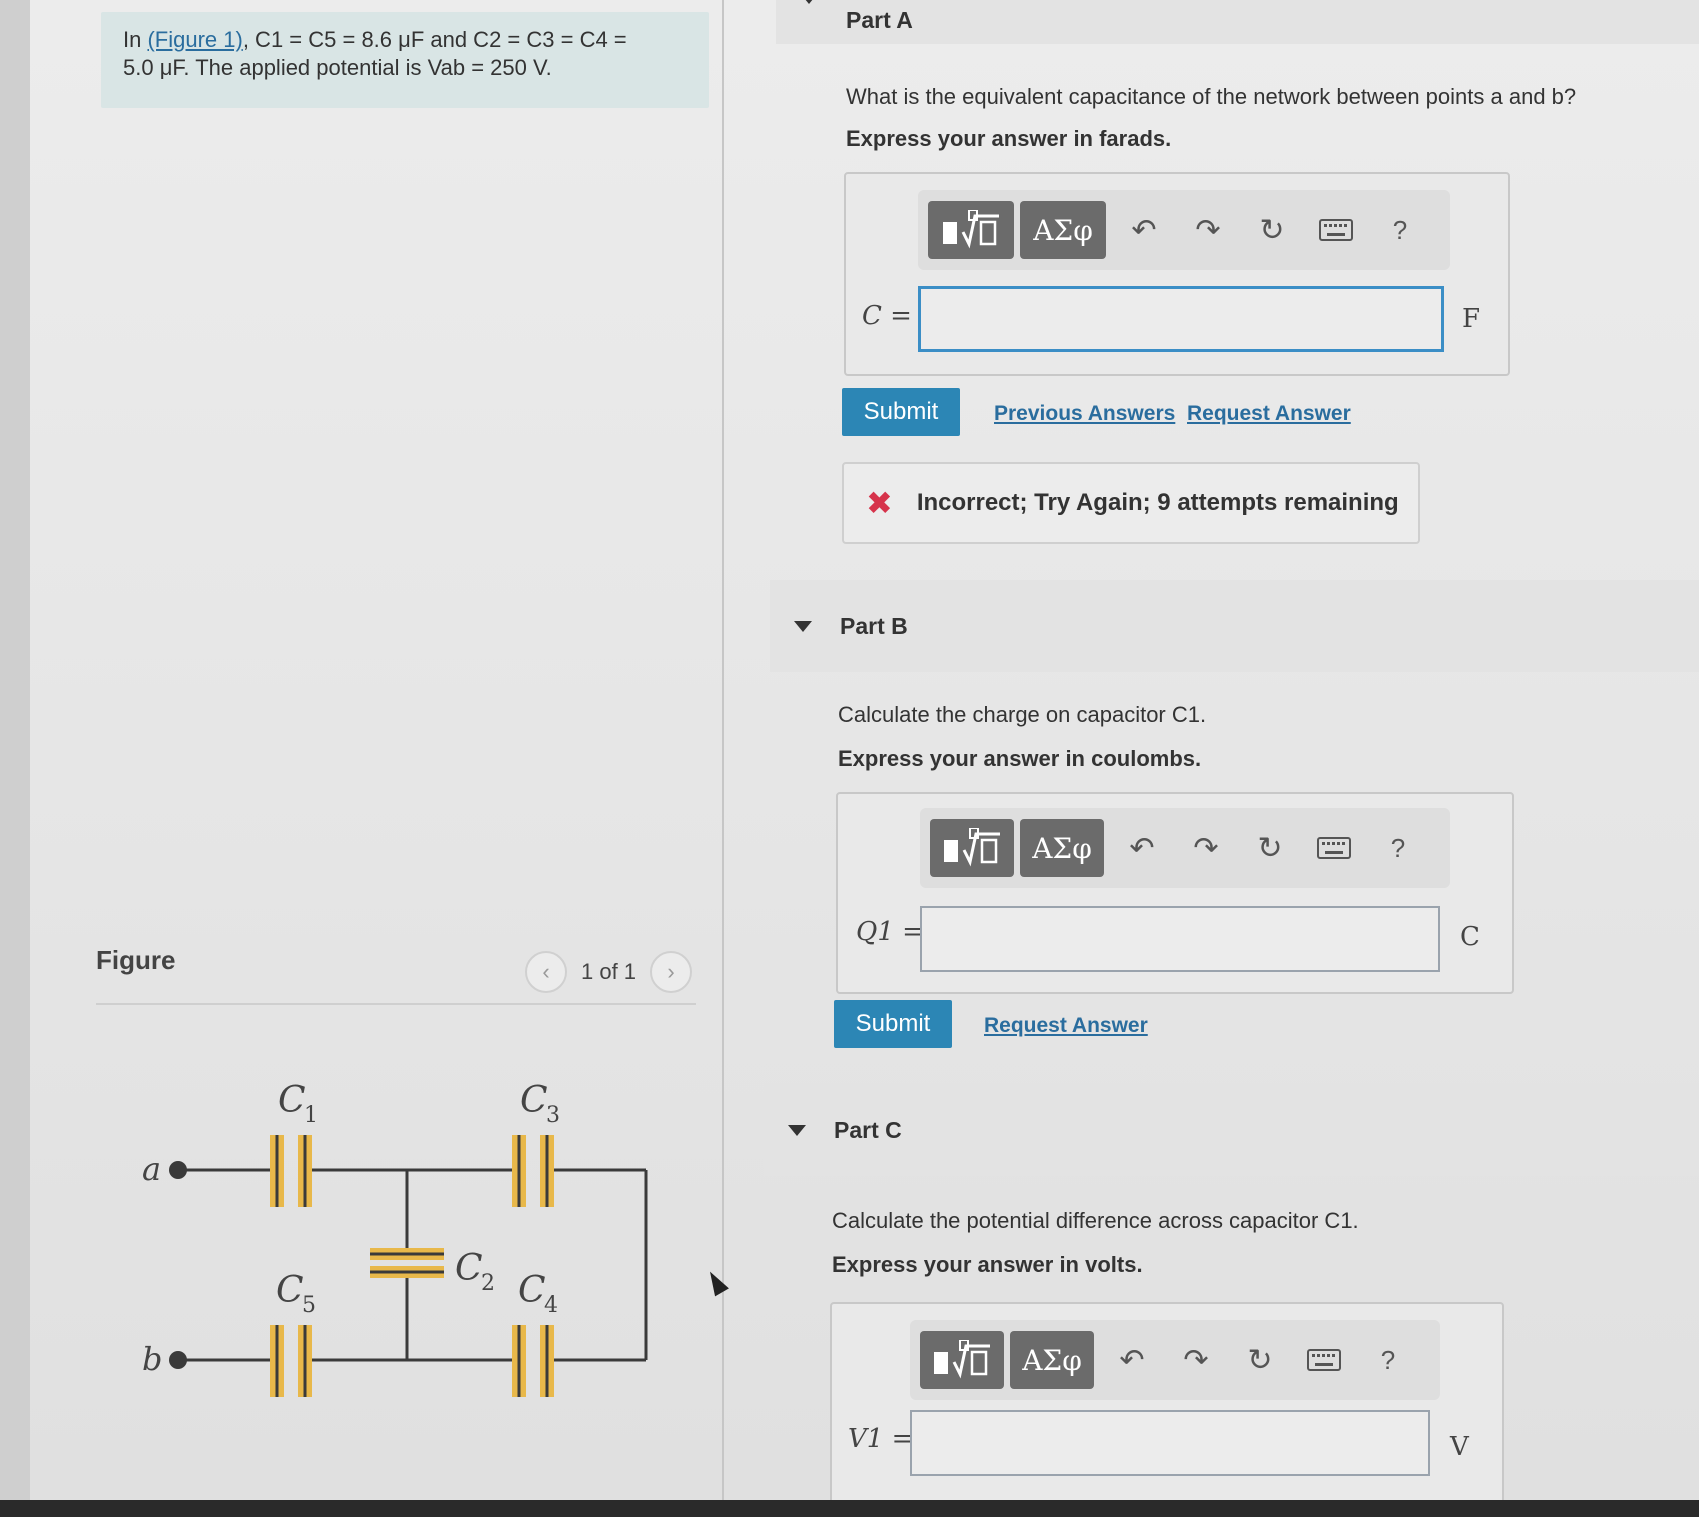 This screenshot has width=1699, height=1517. I want to click on bottom-bar, so click(849, 1508).